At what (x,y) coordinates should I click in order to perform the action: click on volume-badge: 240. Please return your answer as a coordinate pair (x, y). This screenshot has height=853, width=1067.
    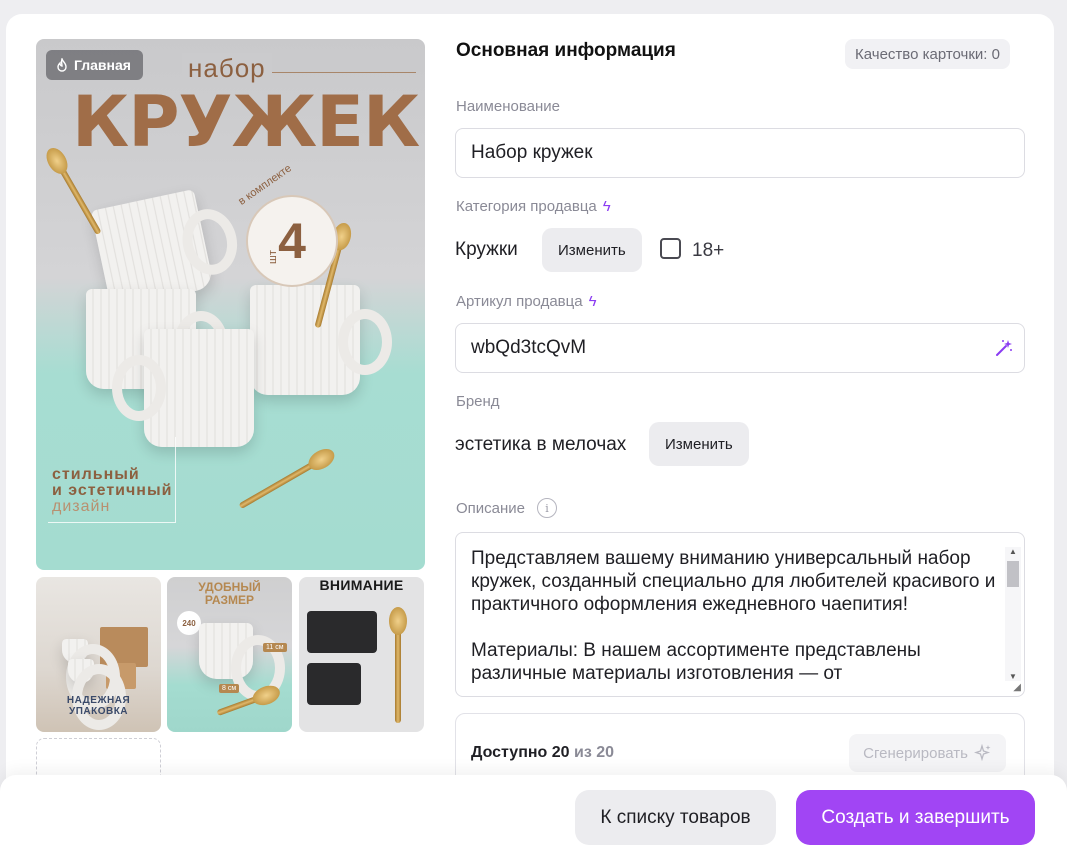
    Looking at the image, I should click on (189, 623).